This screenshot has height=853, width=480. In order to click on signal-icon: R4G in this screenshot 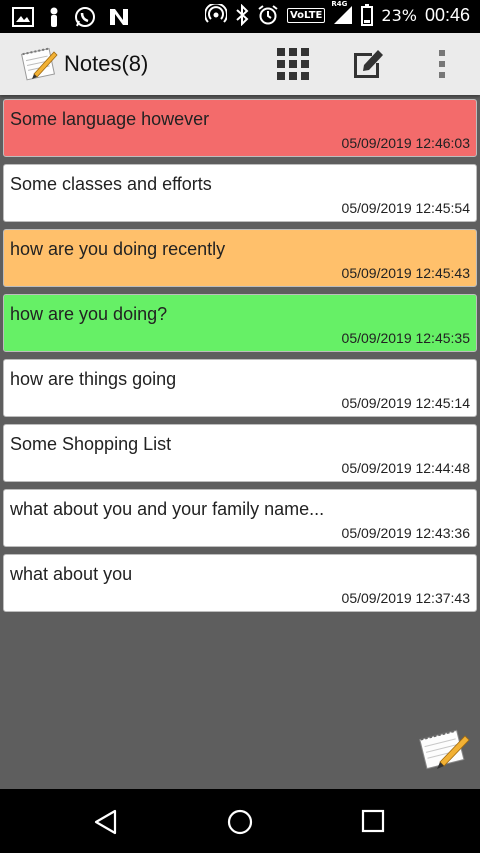, I will do `click(342, 12)`.